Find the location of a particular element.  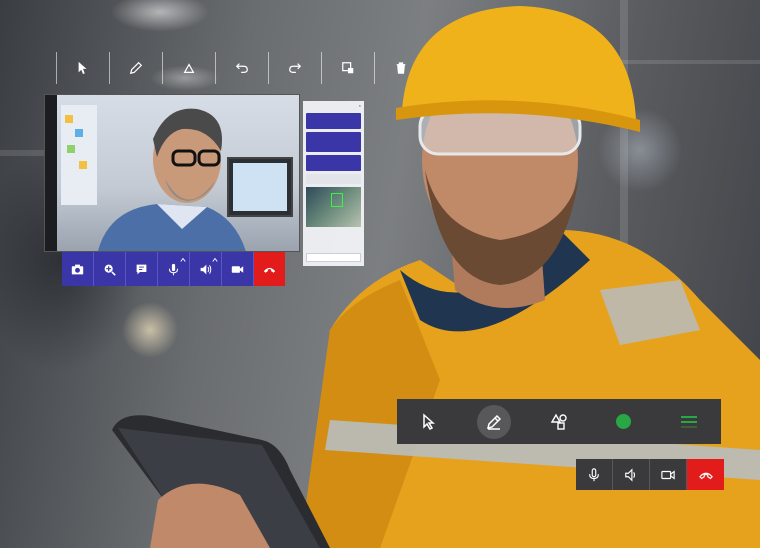

zoom-button is located at coordinates (110, 269).